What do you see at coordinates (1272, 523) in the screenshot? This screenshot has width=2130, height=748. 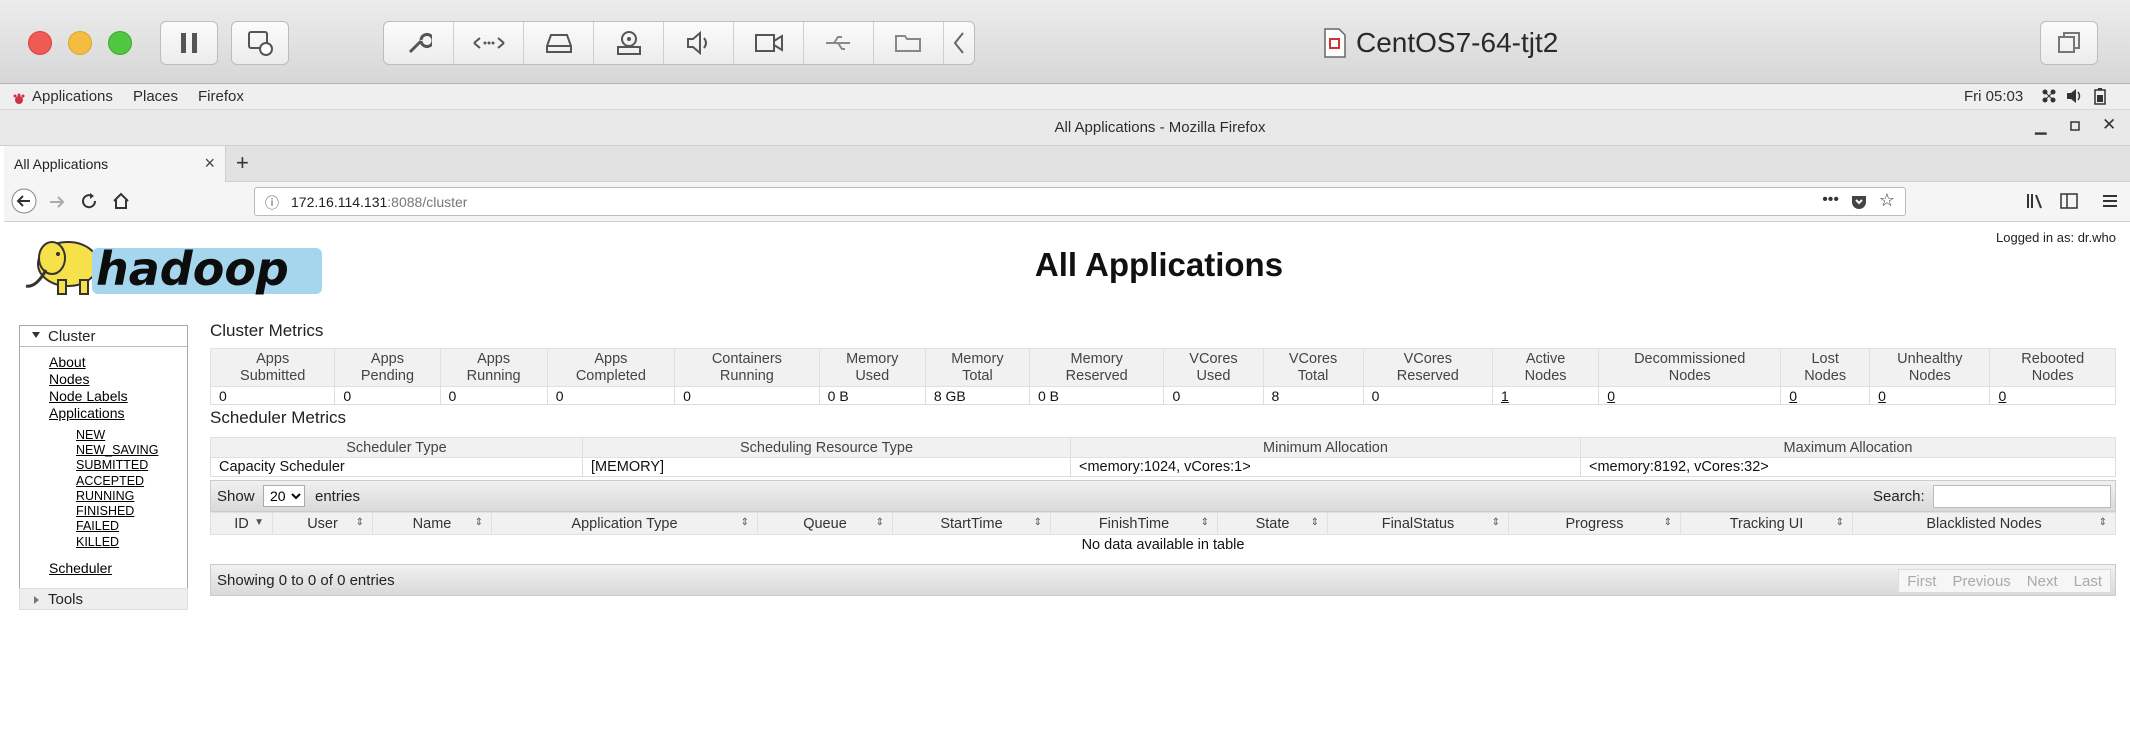 I see `column-header-state: State ⇕` at bounding box center [1272, 523].